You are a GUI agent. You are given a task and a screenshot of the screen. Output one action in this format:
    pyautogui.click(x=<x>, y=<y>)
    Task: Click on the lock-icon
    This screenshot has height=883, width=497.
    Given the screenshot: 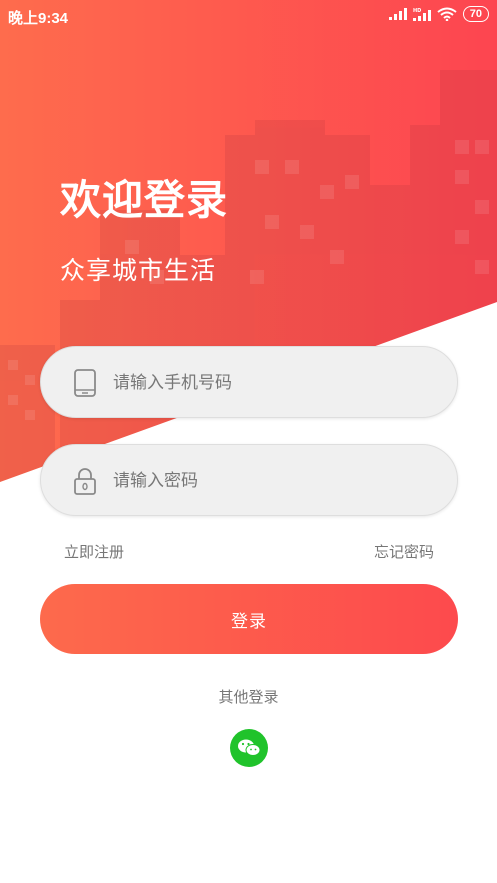 What is the action you would take?
    pyautogui.click(x=85, y=481)
    